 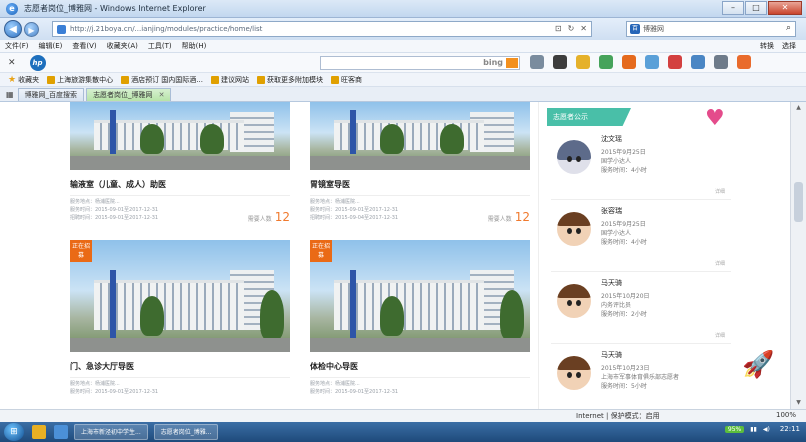 I want to click on volunteer-date: 2015年9月25日, so click(x=623, y=224).